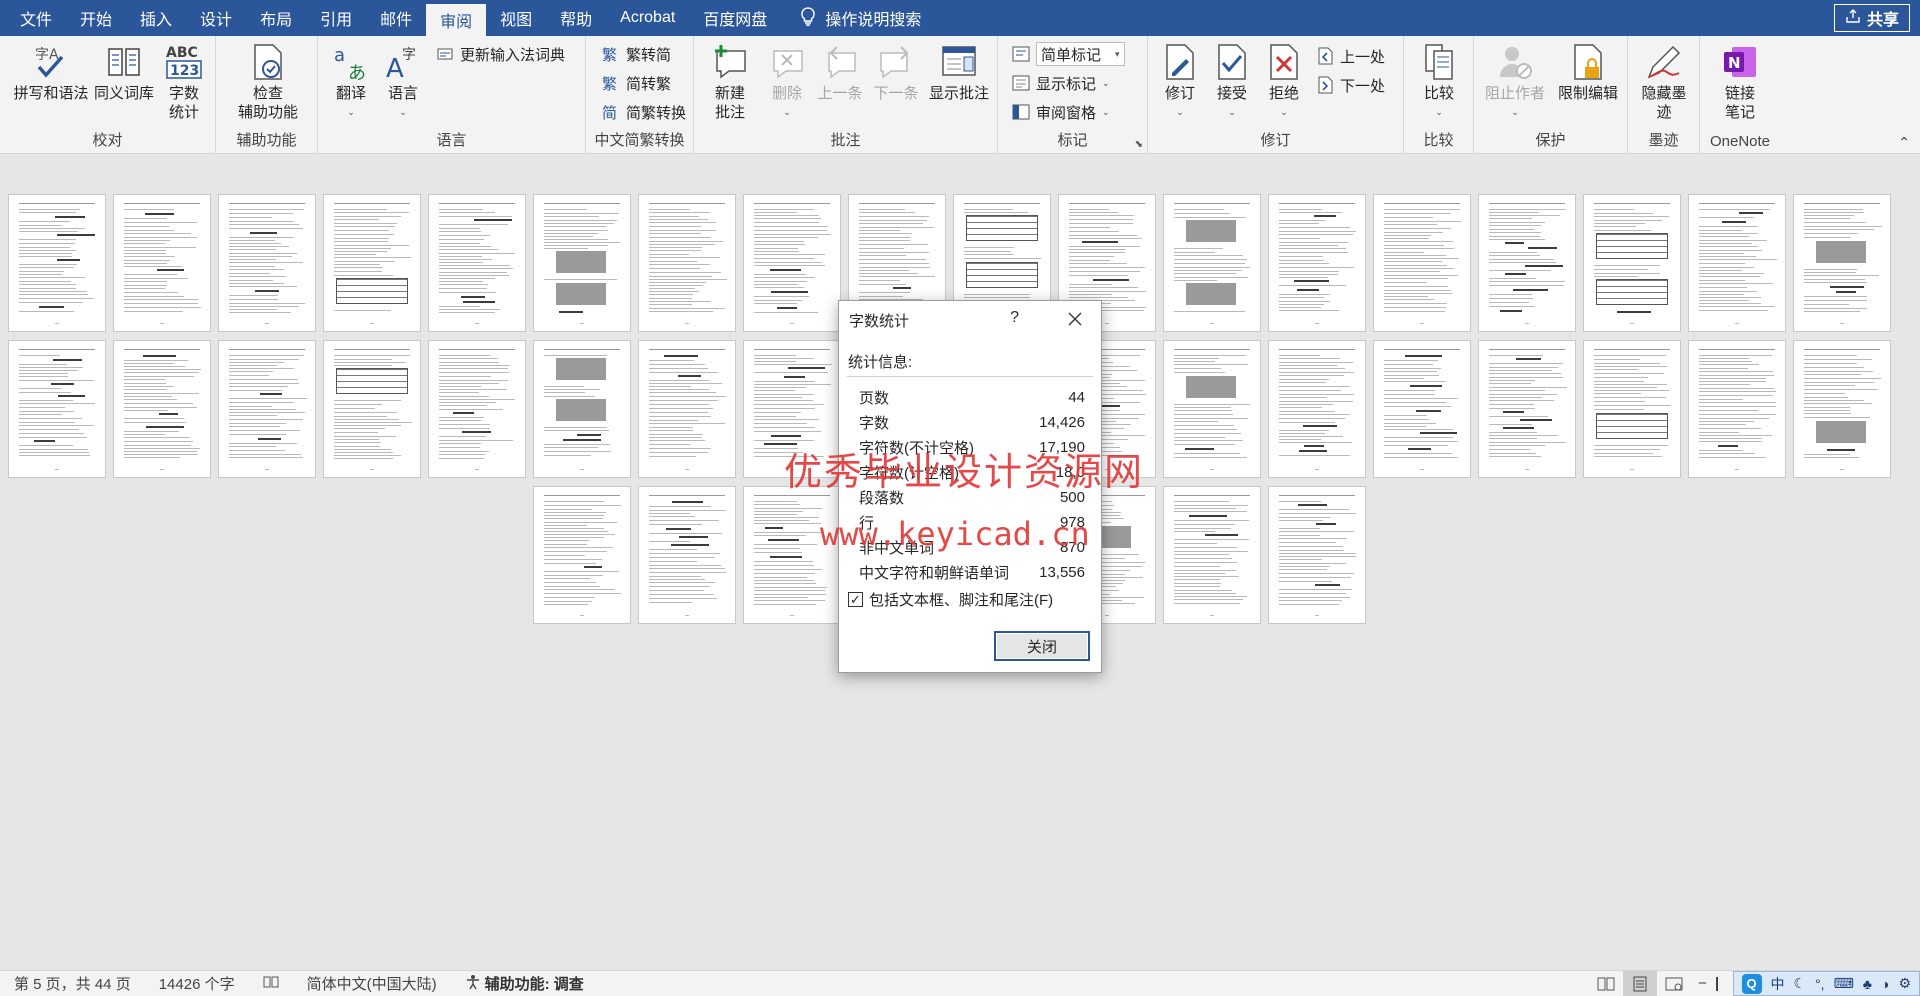 The height and width of the screenshot is (996, 1920). I want to click on tab-references: 引用, so click(336, 18).